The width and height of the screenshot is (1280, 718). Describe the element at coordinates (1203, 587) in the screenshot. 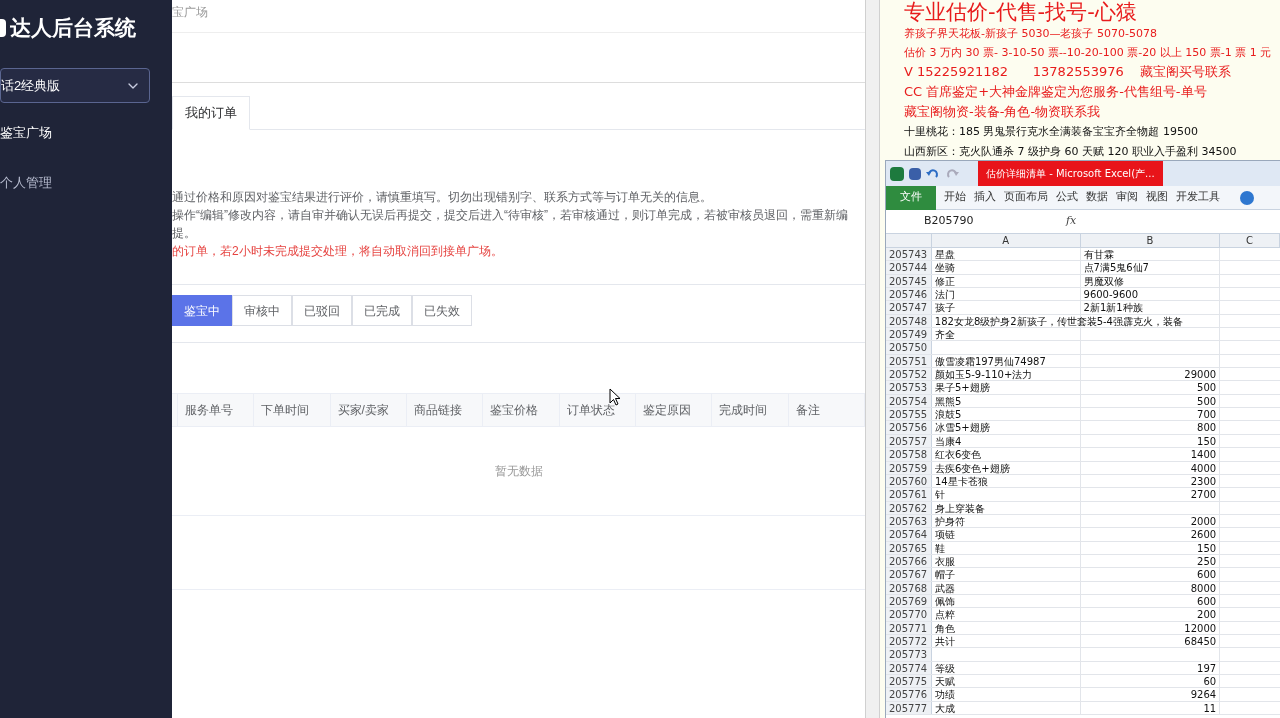

I see `spreadsheet-cell: 8000` at that location.